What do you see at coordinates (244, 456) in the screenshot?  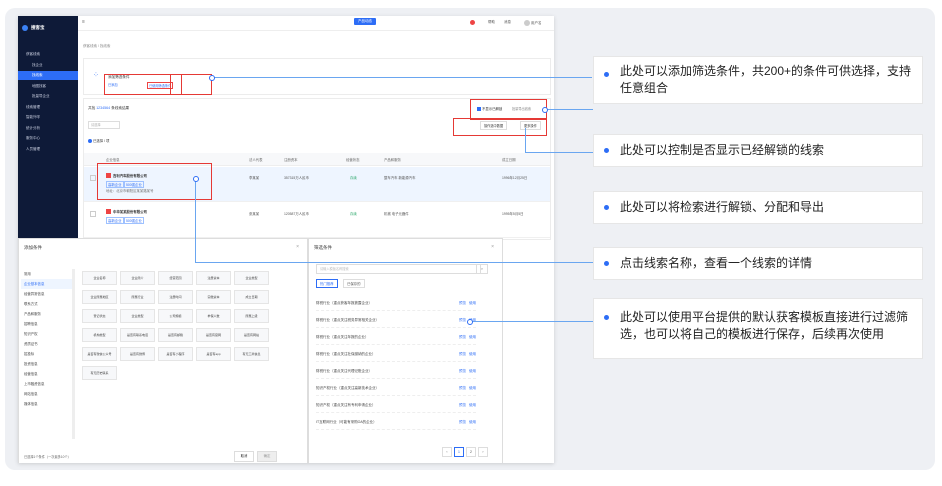 I see `cancel-button: 取消` at bounding box center [244, 456].